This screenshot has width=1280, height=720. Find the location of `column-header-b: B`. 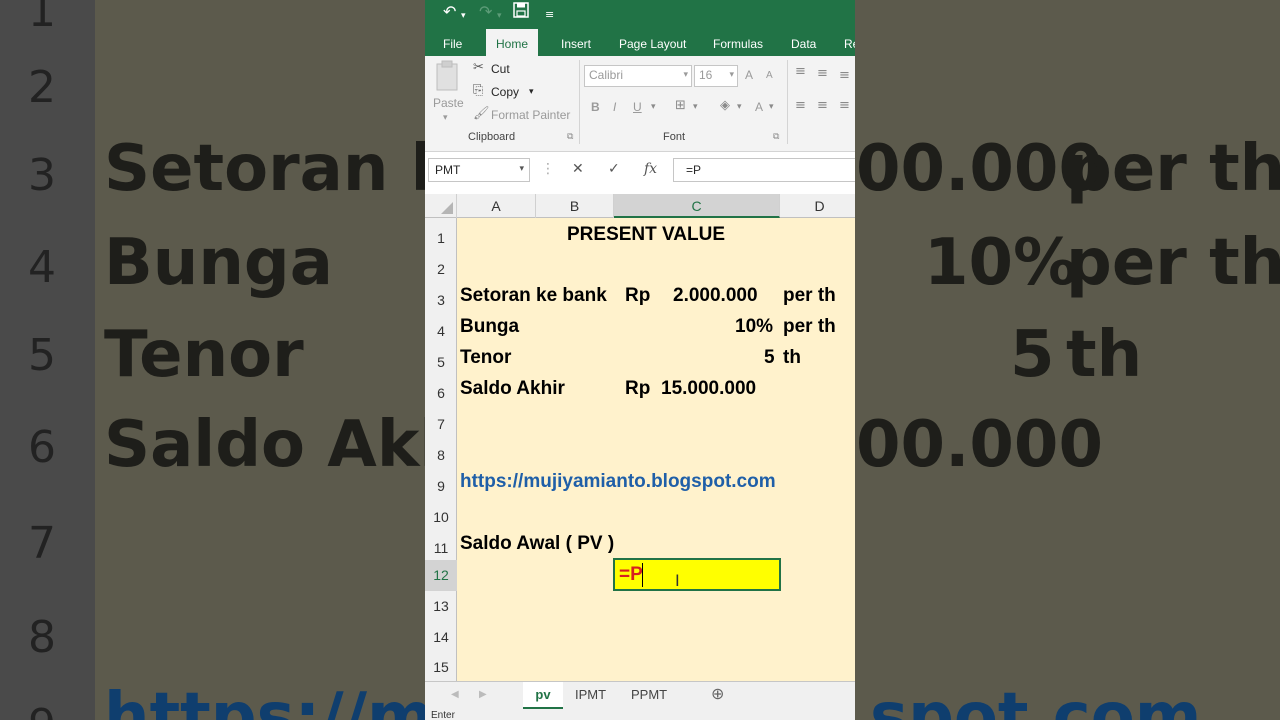

column-header-b: B is located at coordinates (575, 206).